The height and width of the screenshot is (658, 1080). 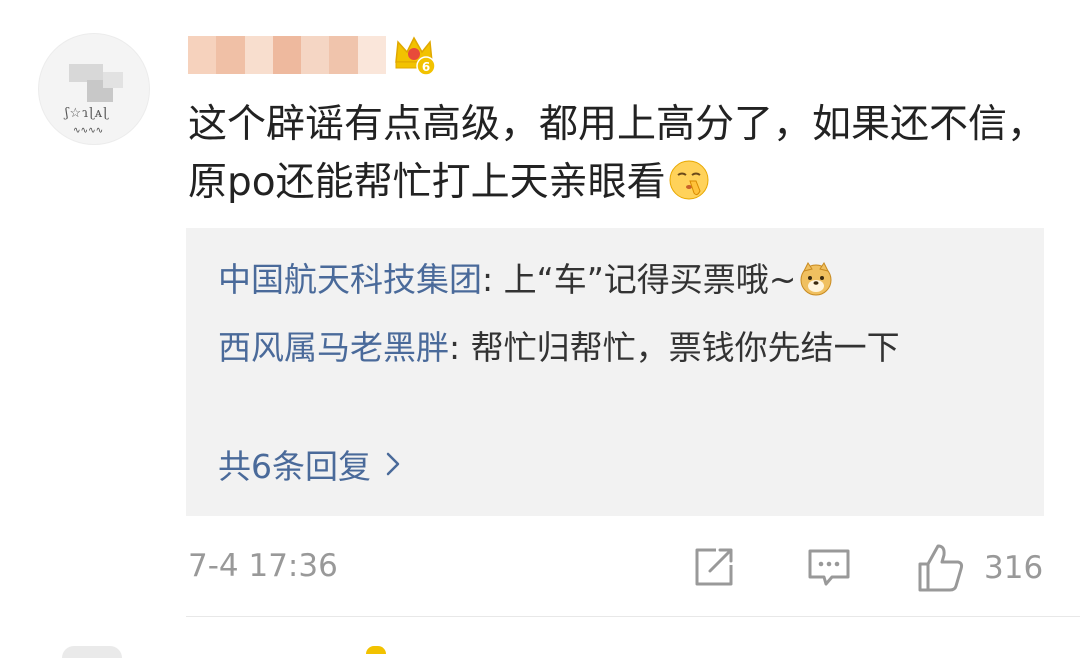 I want to click on svg-text: 6, so click(x=426, y=67).